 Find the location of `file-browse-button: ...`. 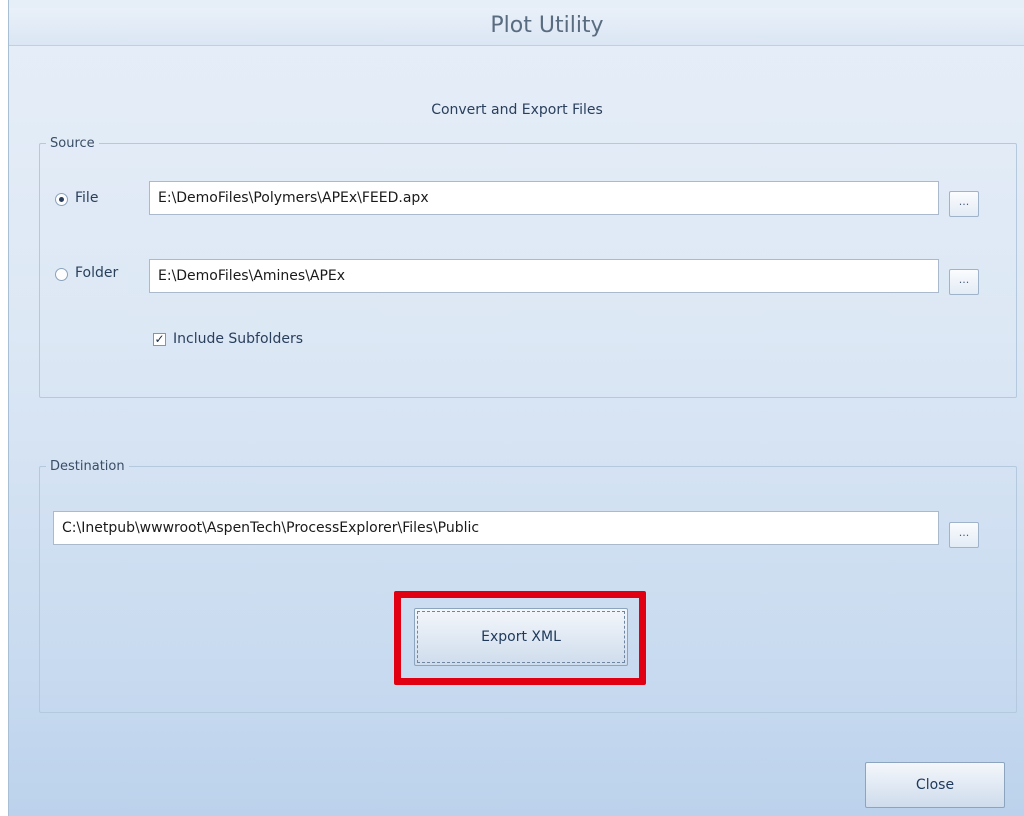

file-browse-button: ... is located at coordinates (964, 204).